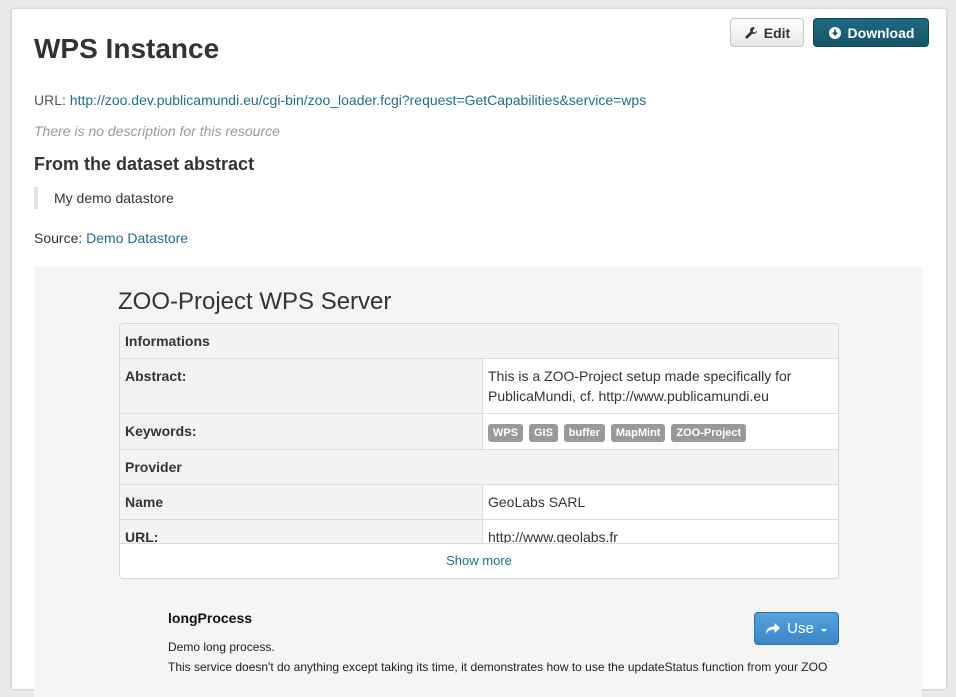 This screenshot has width=956, height=697. I want to click on keyword-badge: GIS, so click(543, 433).